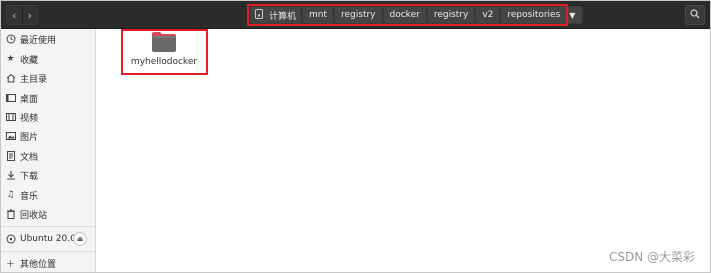  Describe the element at coordinates (38, 264) in the screenshot. I see `sidebar-item-label: 其他位置` at that location.